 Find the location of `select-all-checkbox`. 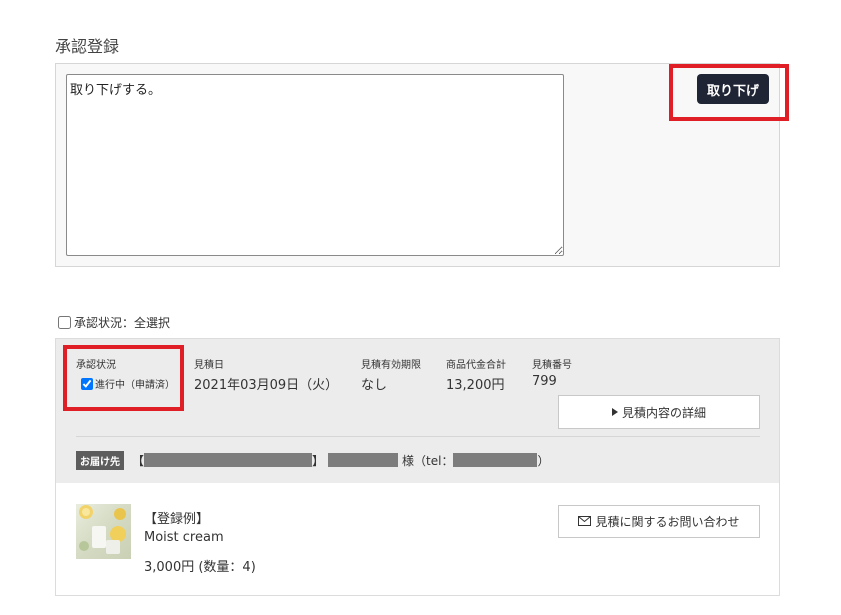

select-all-checkbox is located at coordinates (64, 322).